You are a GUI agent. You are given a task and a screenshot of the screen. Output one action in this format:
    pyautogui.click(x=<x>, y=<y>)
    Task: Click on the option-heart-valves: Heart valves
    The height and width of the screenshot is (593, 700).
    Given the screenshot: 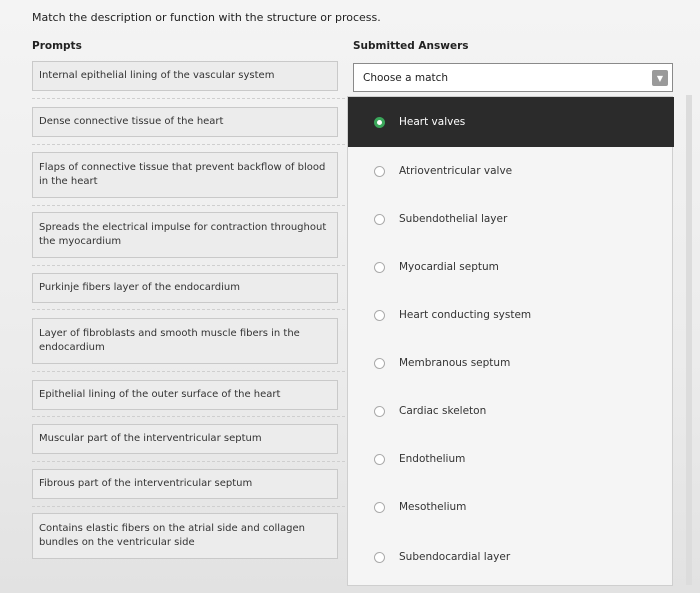 What is the action you would take?
    pyautogui.click(x=511, y=122)
    